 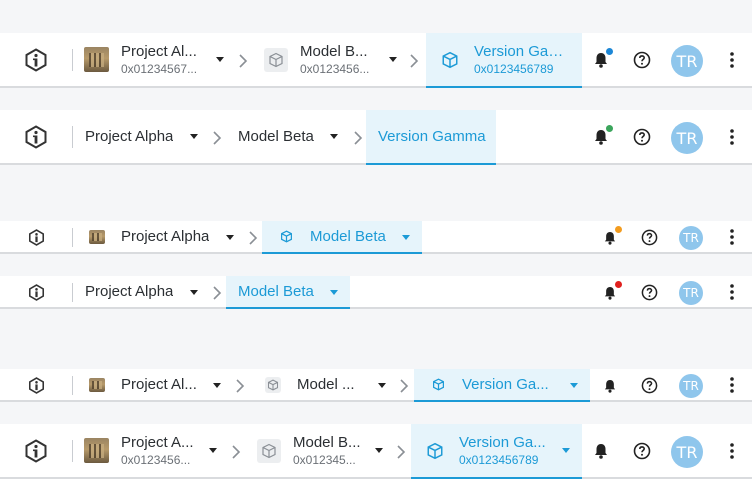 What do you see at coordinates (496, 451) in the screenshot?
I see `breadcrumb-version: Version Ga... 0x0123456789` at bounding box center [496, 451].